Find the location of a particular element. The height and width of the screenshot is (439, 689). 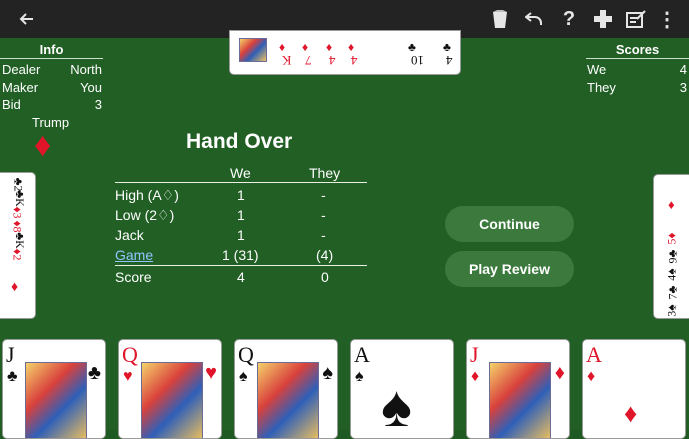

north-card-face is located at coordinates (253, 50).